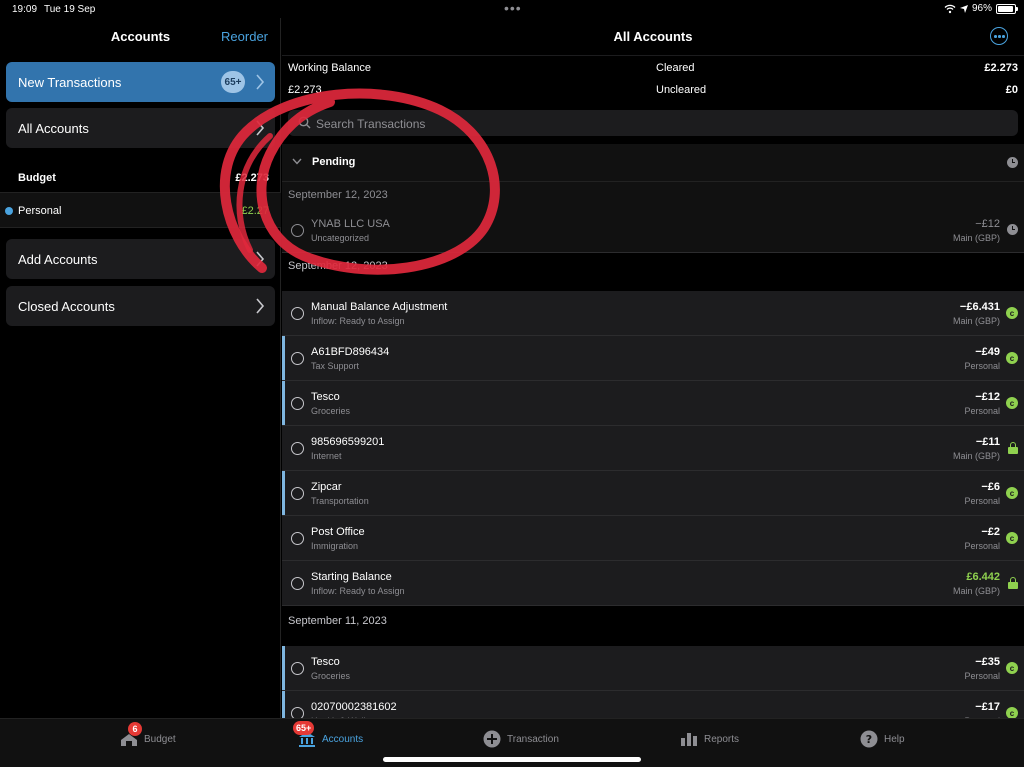  Describe the element at coordinates (987, 442) in the screenshot. I see `transaction-amount: −£11` at that location.